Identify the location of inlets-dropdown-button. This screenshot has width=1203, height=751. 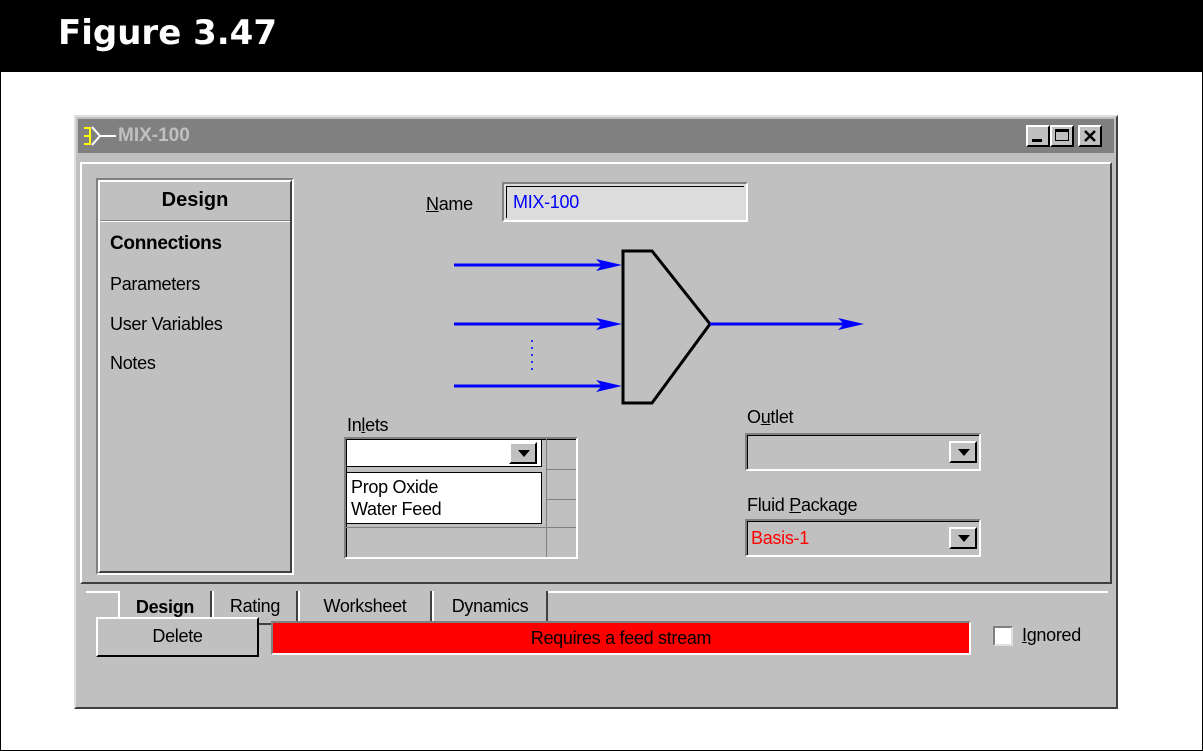
(523, 453).